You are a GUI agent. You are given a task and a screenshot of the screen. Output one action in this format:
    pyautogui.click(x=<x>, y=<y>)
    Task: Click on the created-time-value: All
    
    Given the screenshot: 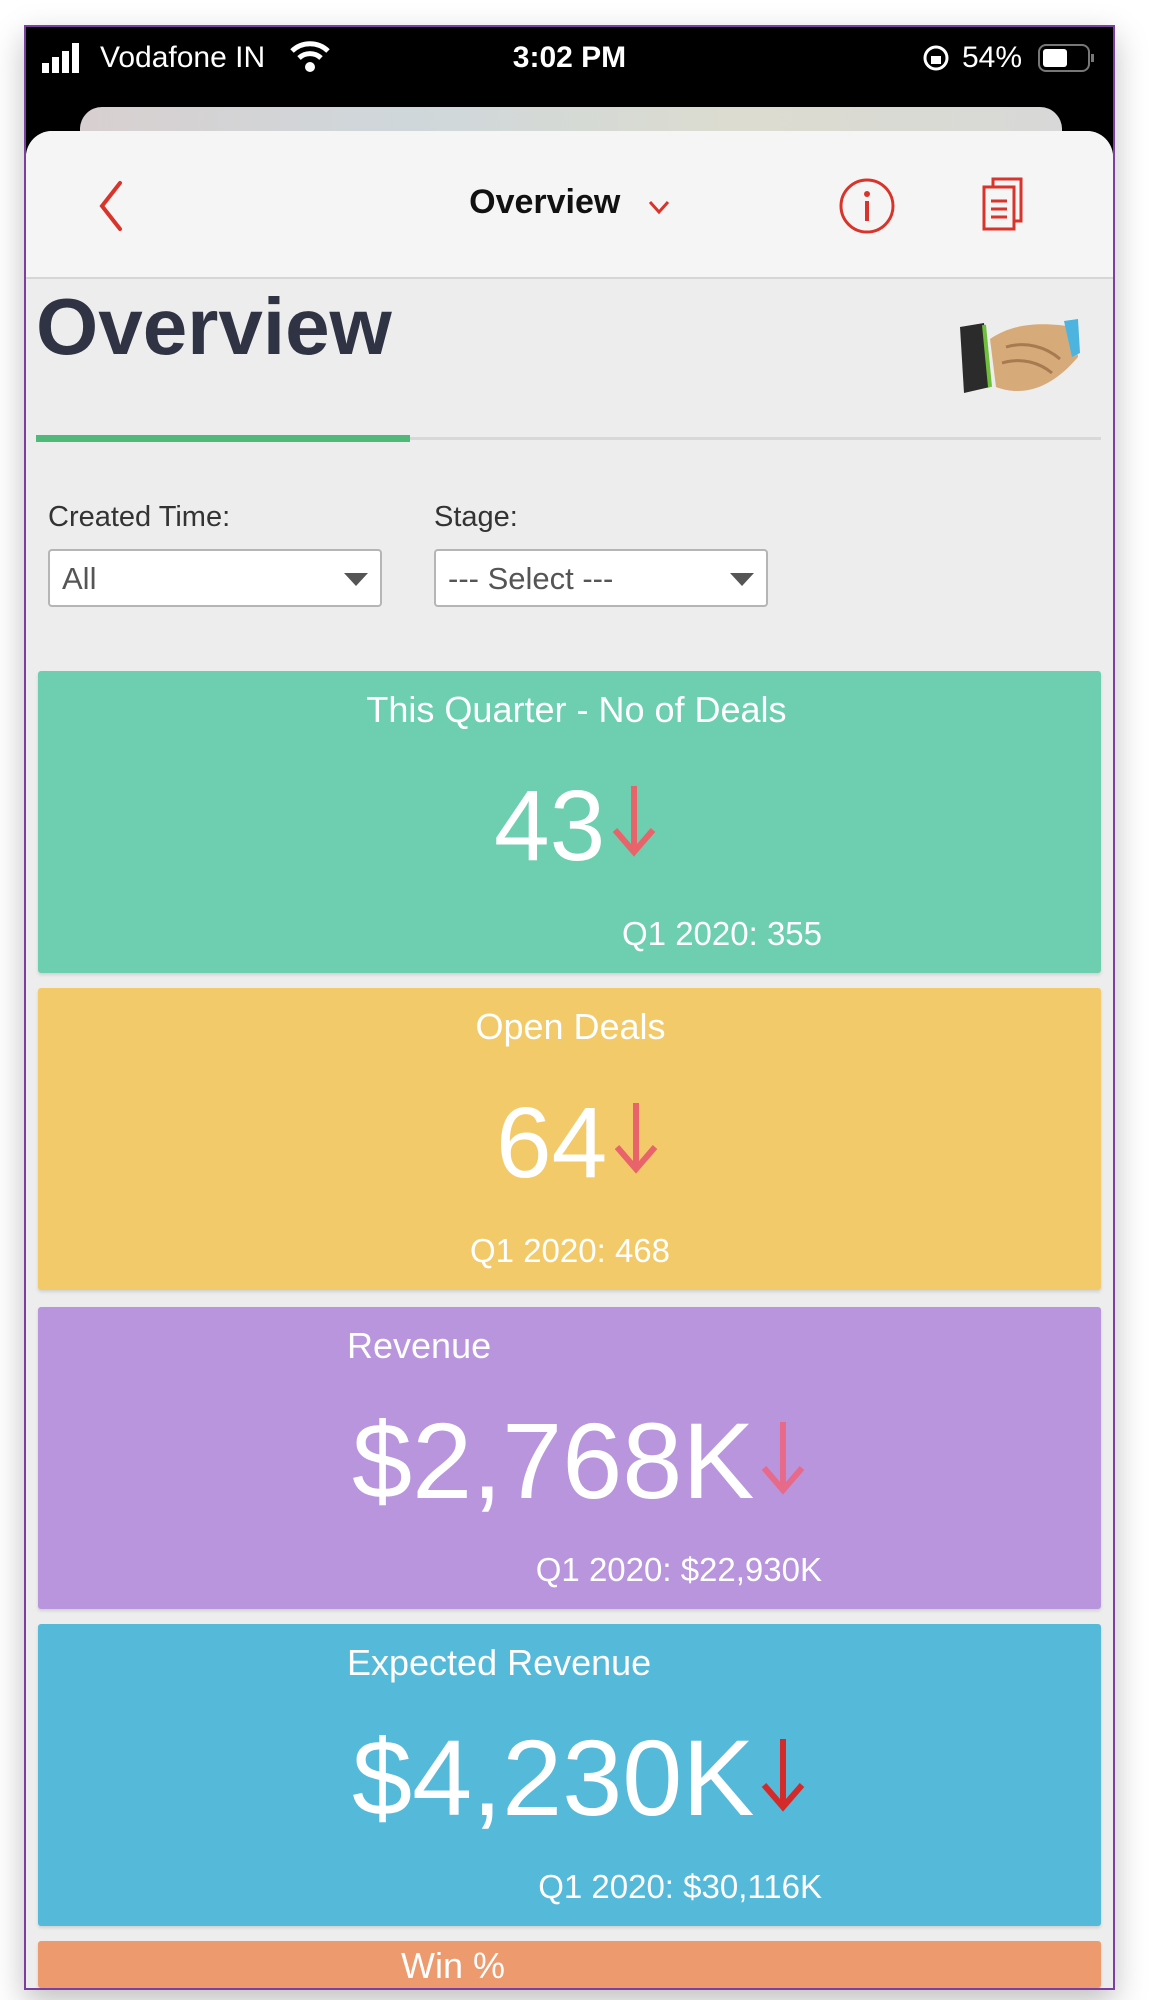 What is the action you would take?
    pyautogui.click(x=79, y=578)
    